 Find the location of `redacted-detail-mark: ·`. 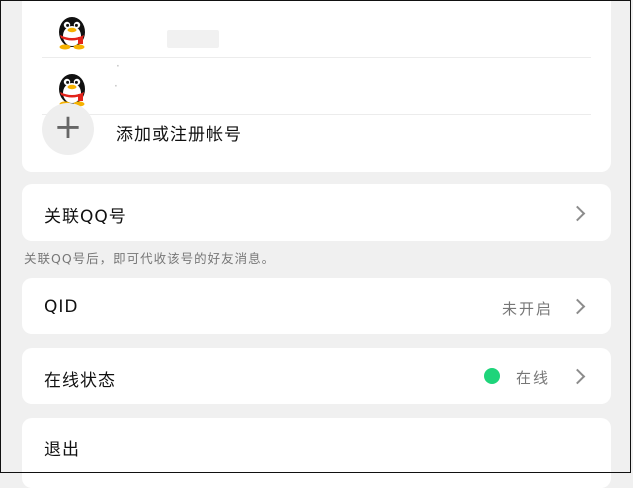

redacted-detail-mark: · is located at coordinates (116, 86).